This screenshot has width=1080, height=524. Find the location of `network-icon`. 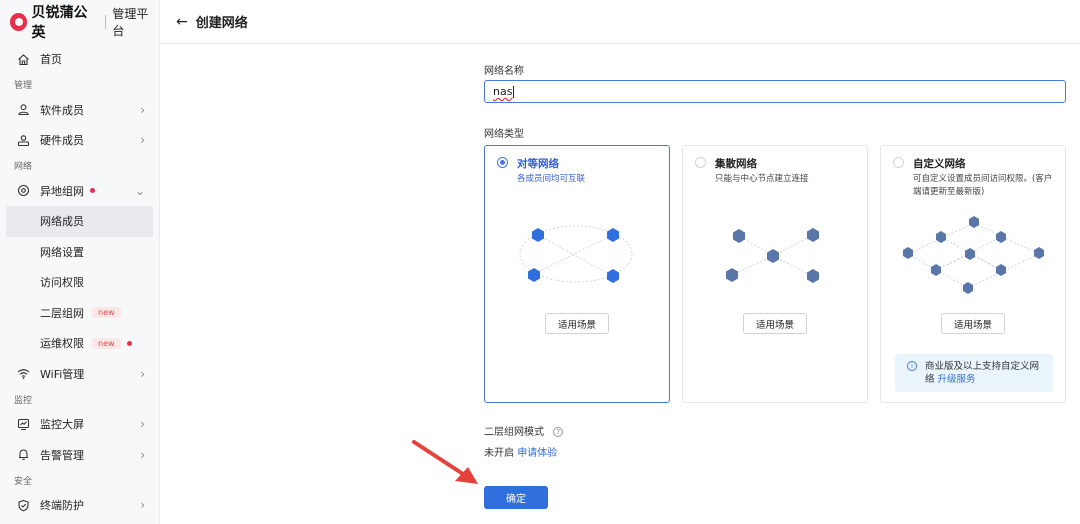

network-icon is located at coordinates (23, 191).